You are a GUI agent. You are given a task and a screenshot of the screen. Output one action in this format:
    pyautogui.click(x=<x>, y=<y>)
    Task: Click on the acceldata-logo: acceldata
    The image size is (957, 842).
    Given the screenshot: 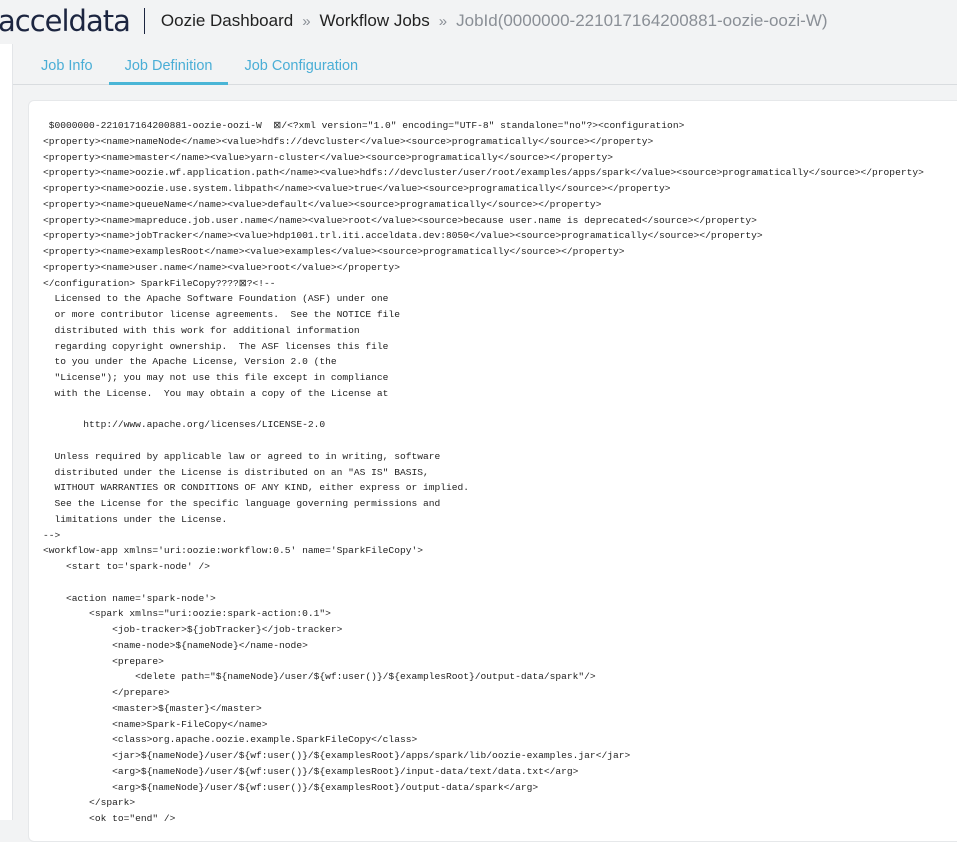 What is the action you would take?
    pyautogui.click(x=65, y=21)
    